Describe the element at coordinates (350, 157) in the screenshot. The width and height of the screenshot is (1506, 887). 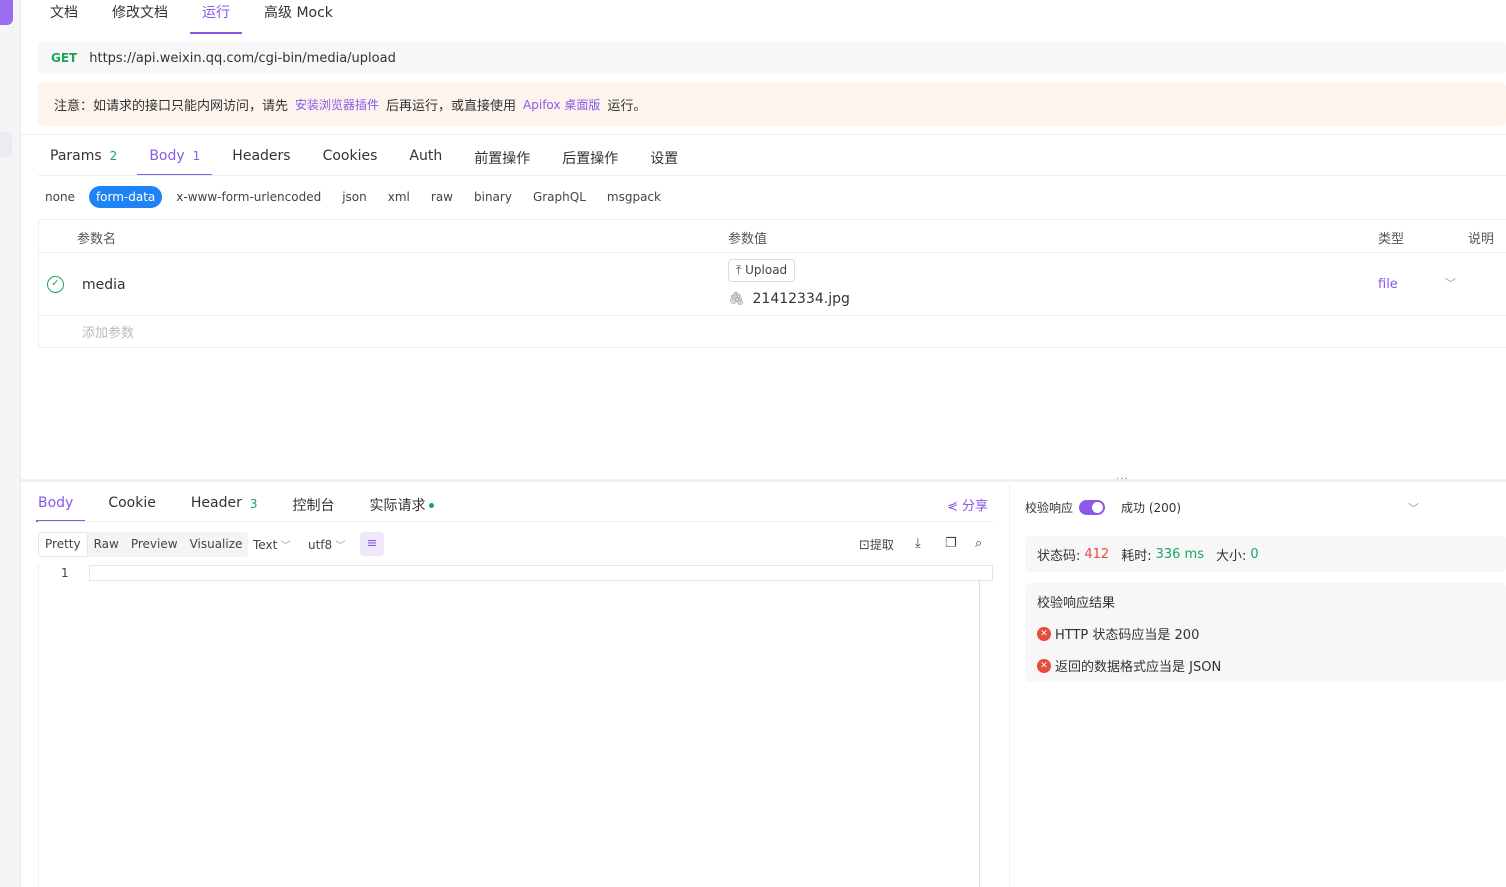
I see `tab-cookies: Cookies` at that location.